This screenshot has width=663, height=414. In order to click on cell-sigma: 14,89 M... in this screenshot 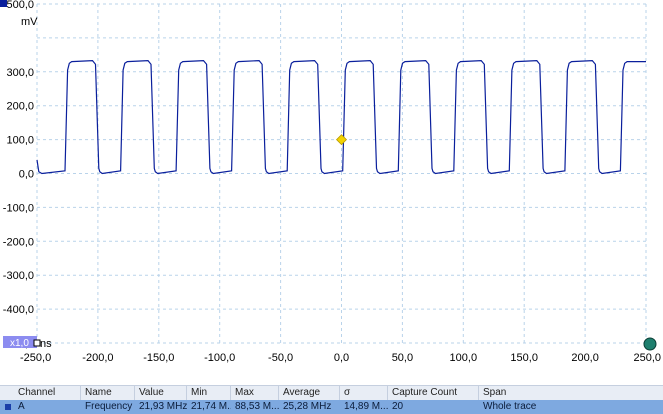, I will do `click(366, 406)`.